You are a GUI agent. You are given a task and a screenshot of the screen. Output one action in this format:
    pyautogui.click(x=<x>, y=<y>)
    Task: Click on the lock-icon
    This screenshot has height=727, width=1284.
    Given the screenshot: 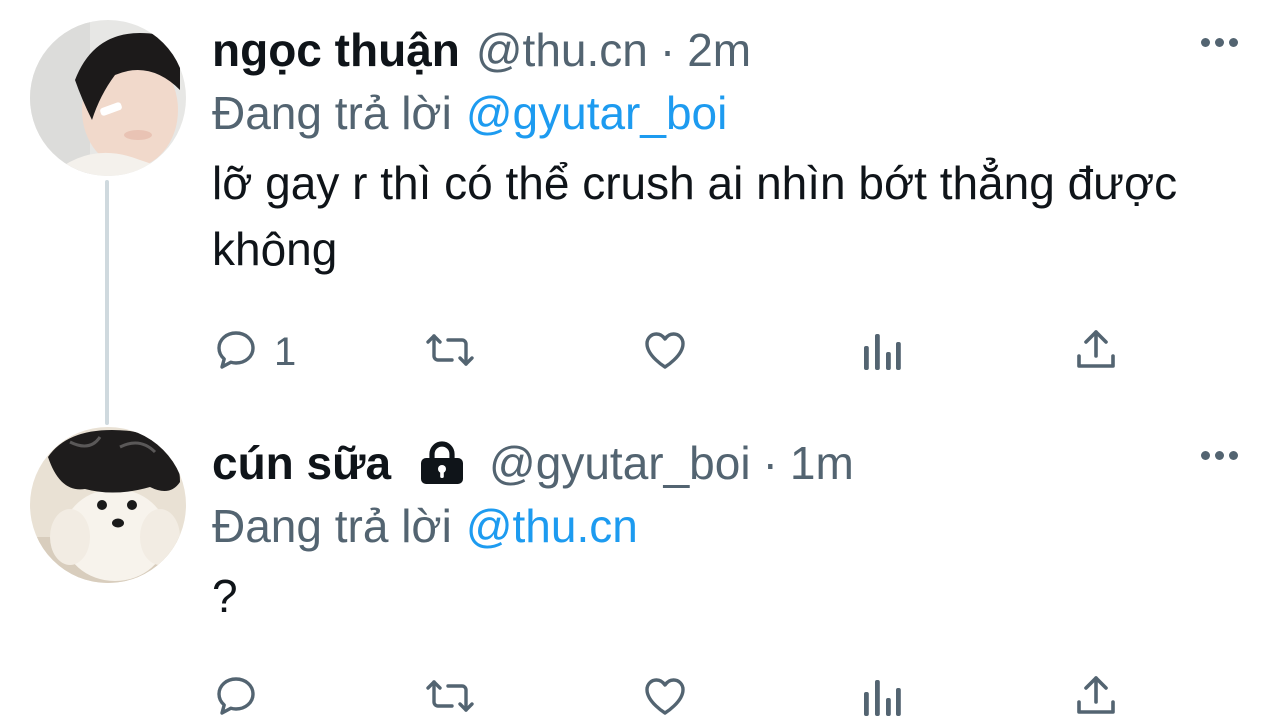 What is the action you would take?
    pyautogui.click(x=442, y=463)
    